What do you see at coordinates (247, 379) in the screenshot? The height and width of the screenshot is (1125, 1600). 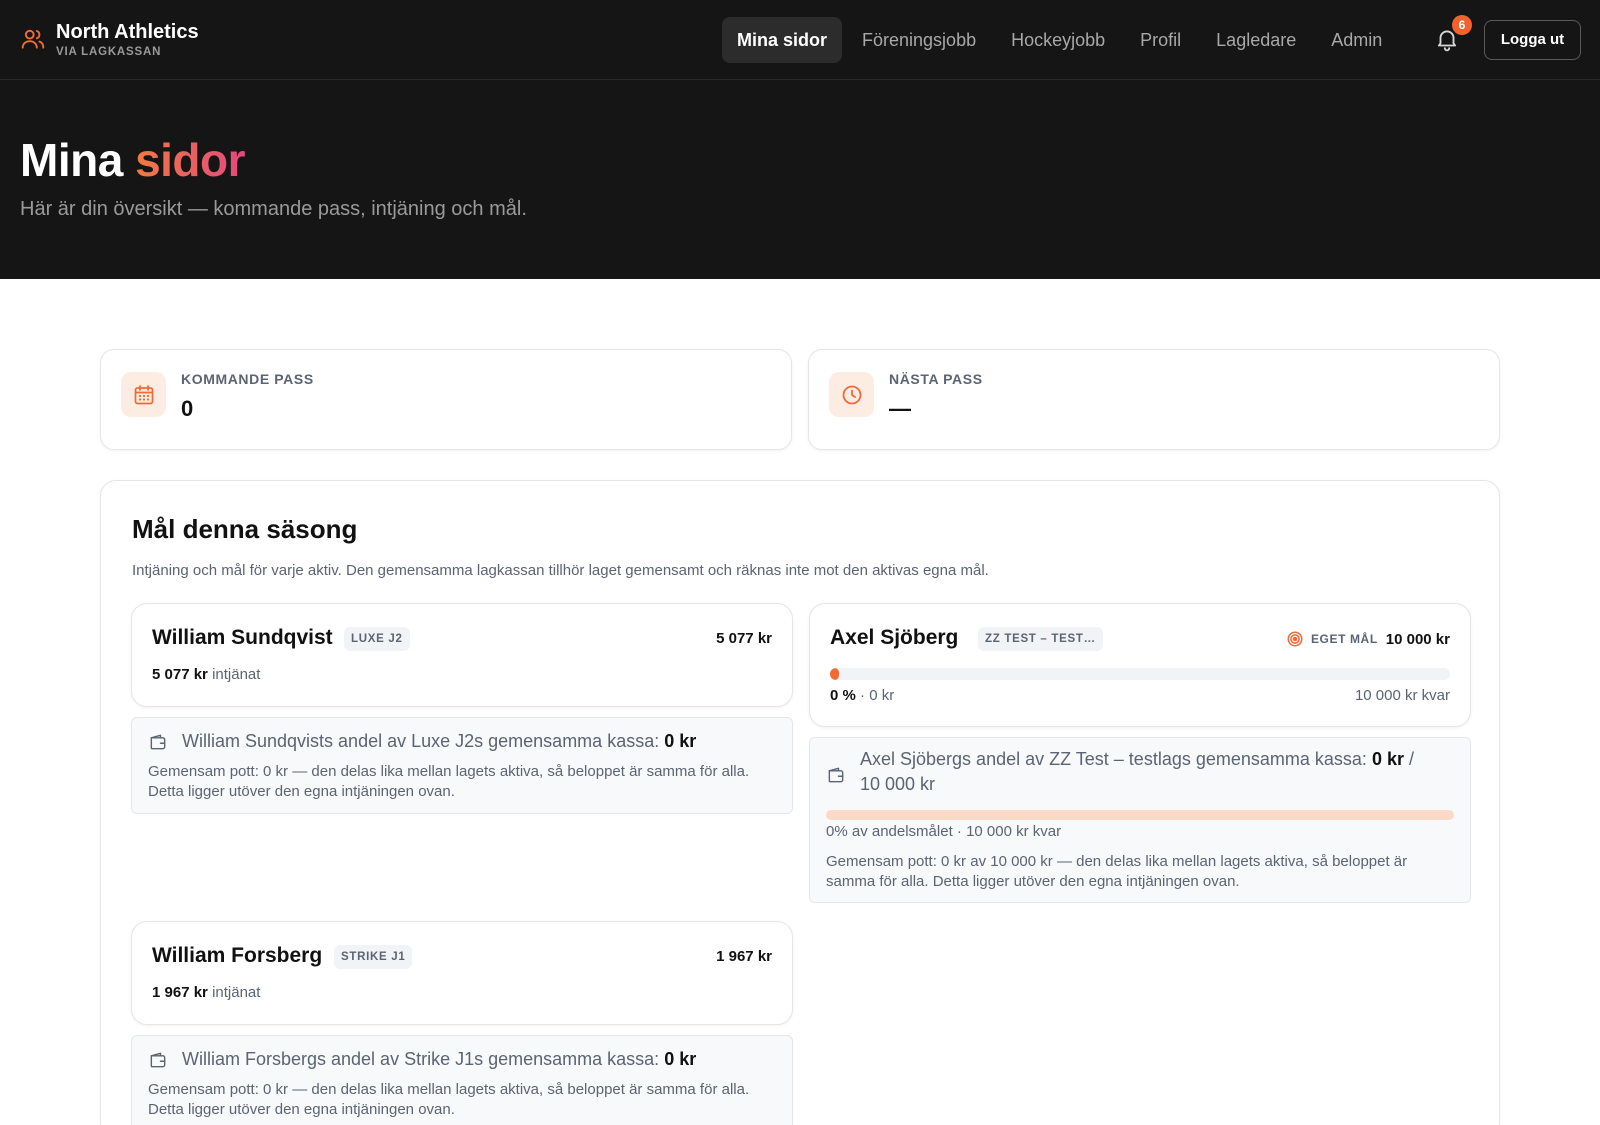 I see `upcoming-sessions-label: KOMMANDE PASS` at bounding box center [247, 379].